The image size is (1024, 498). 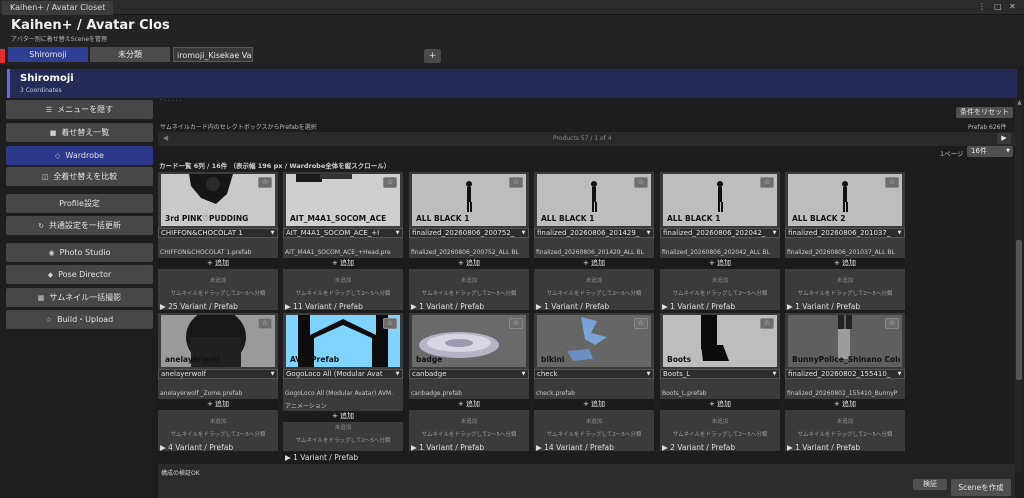 What do you see at coordinates (998, 7) in the screenshot?
I see `maximize-icon: □` at bounding box center [998, 7].